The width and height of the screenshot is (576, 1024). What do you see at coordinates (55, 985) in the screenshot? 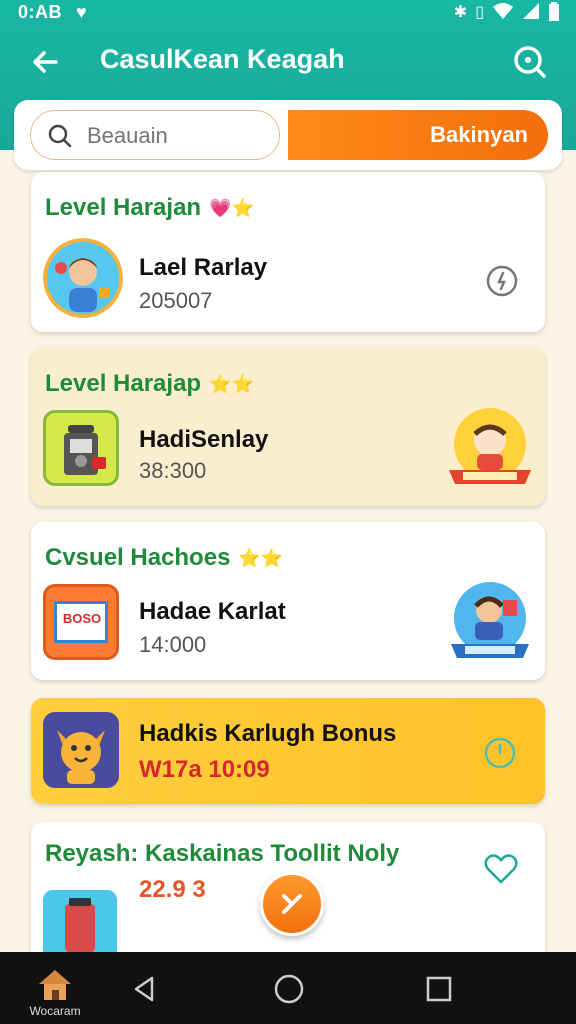
I see `home-icon` at bounding box center [55, 985].